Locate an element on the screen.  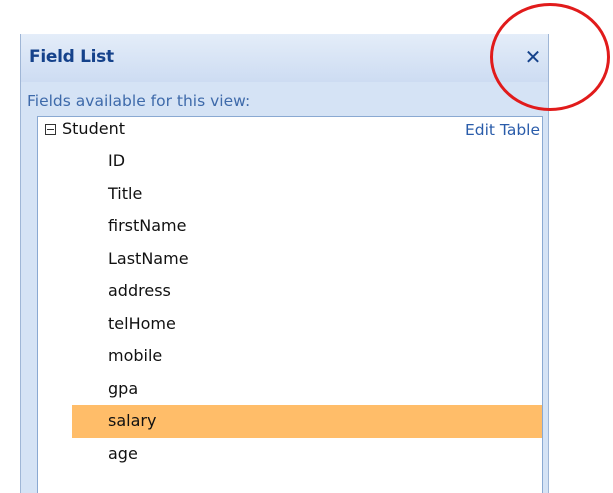
table-name: Student is located at coordinates (93, 128).